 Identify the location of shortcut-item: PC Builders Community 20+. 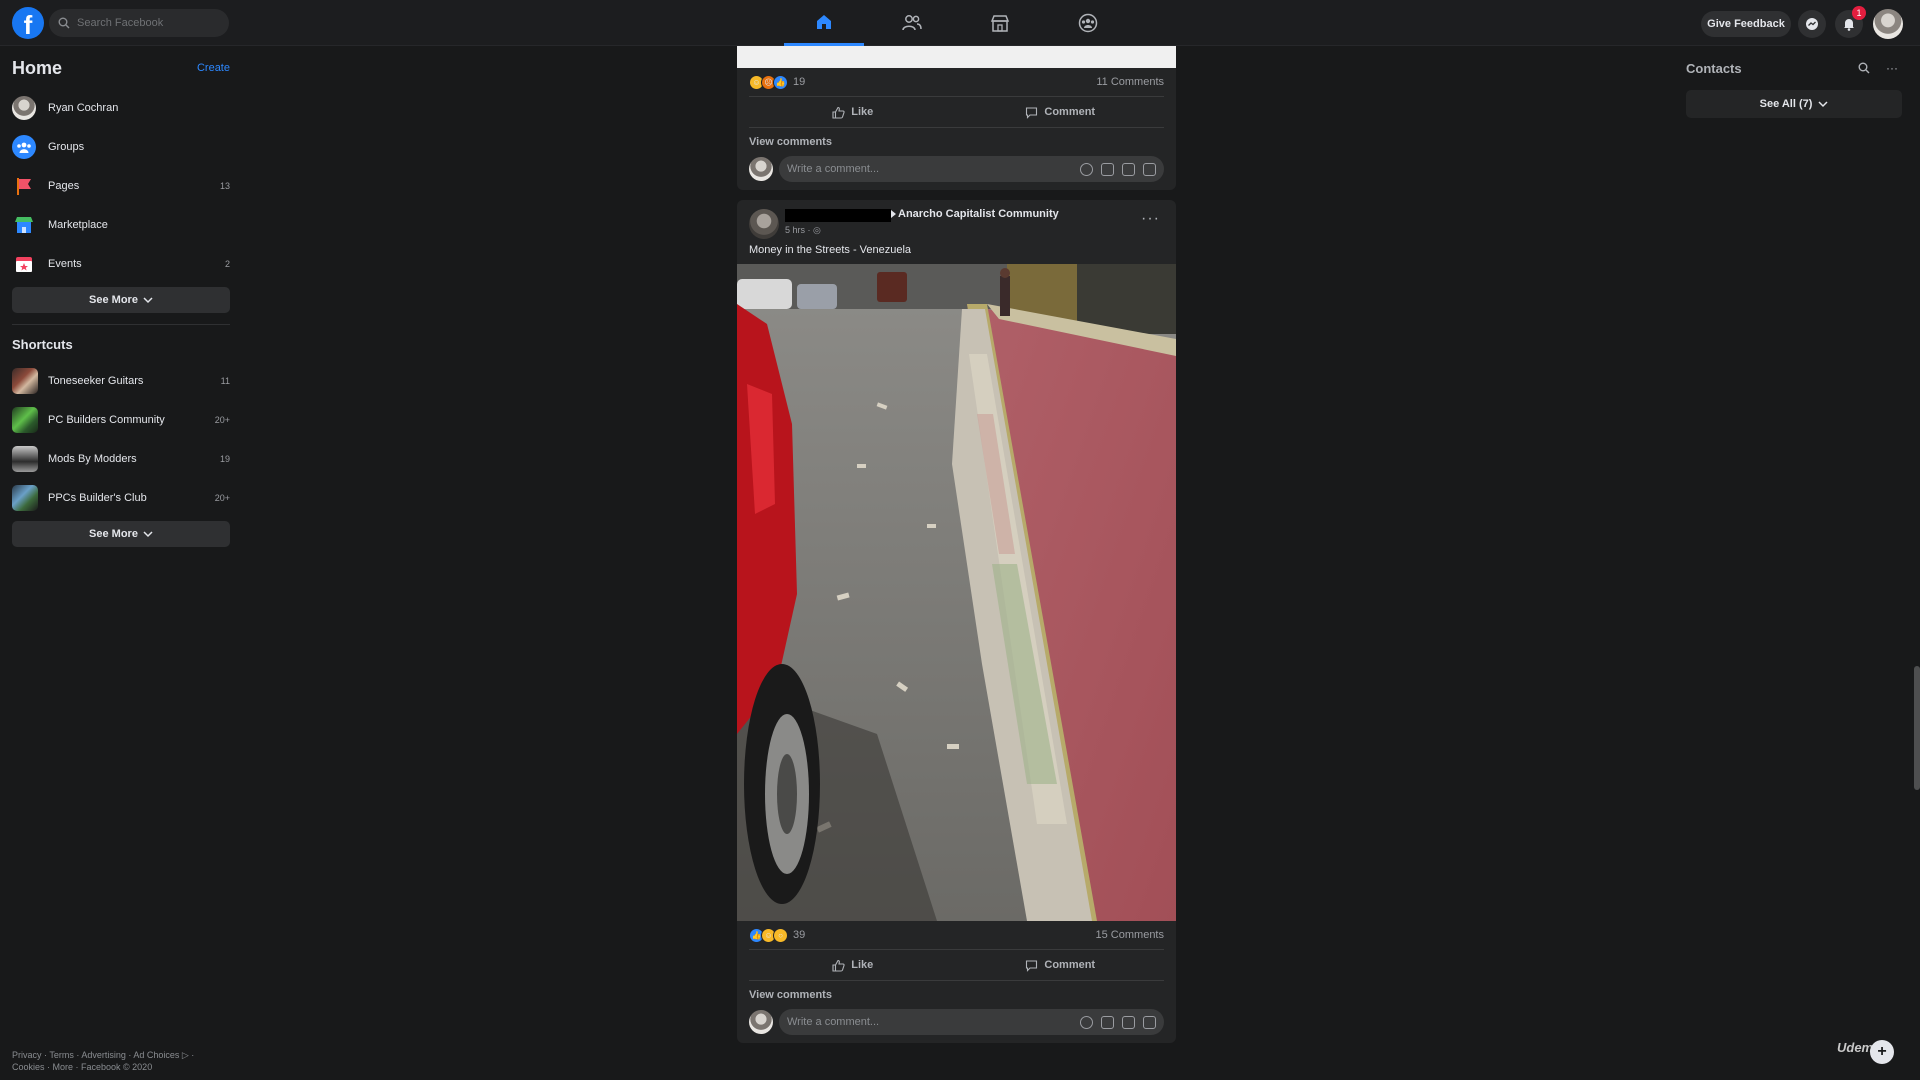
(121, 419).